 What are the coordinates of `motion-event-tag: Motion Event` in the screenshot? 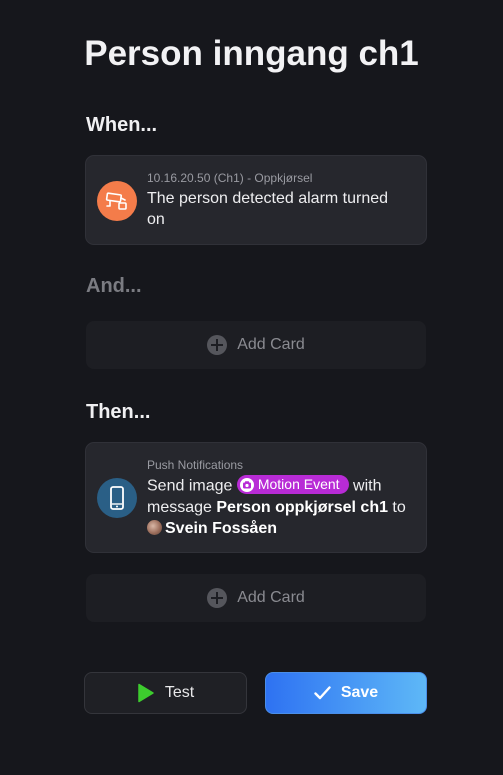 It's located at (292, 484).